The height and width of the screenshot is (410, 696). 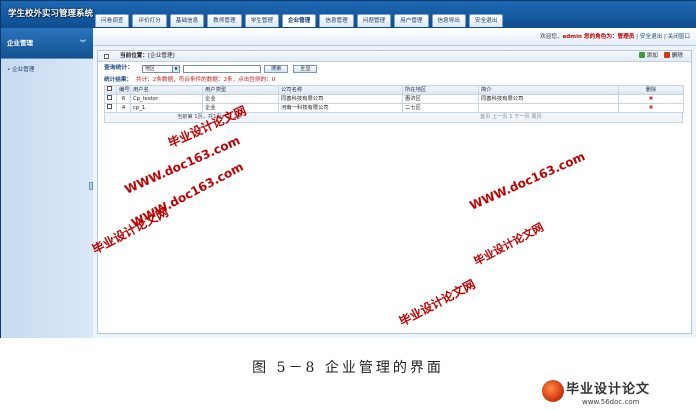 What do you see at coordinates (411, 20) in the screenshot?
I see `nav-tab: 用户管理` at bounding box center [411, 20].